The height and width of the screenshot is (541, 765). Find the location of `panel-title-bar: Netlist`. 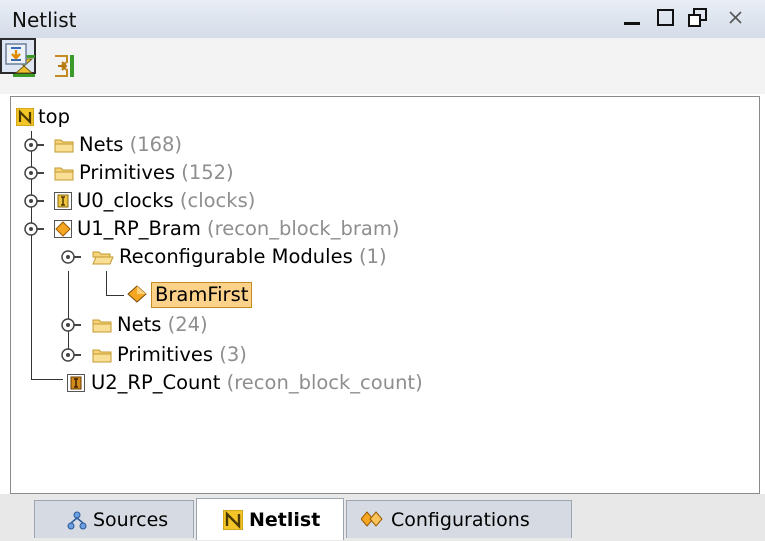

panel-title-bar: Netlist is located at coordinates (382, 19).